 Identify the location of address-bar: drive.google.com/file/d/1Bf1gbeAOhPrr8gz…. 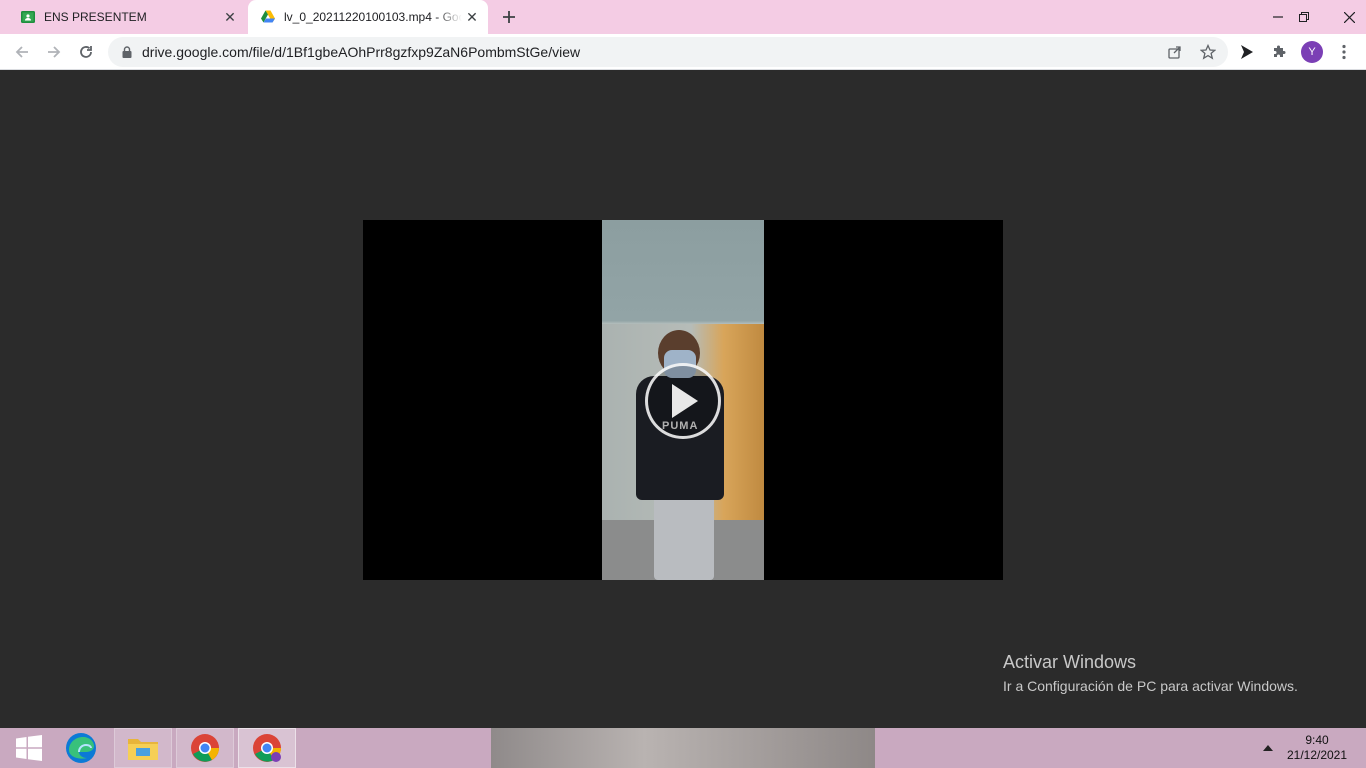
(668, 52).